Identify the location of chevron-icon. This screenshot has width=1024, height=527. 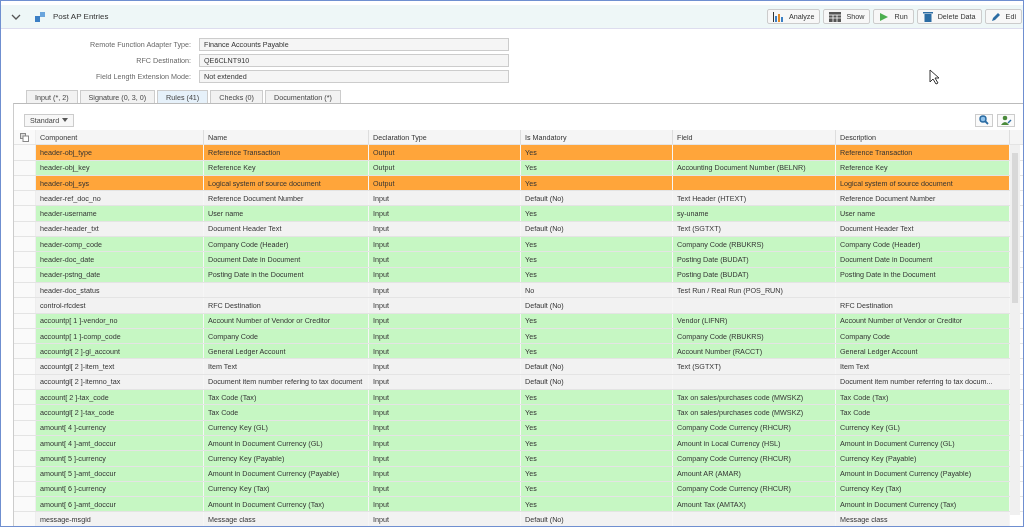
(16, 16).